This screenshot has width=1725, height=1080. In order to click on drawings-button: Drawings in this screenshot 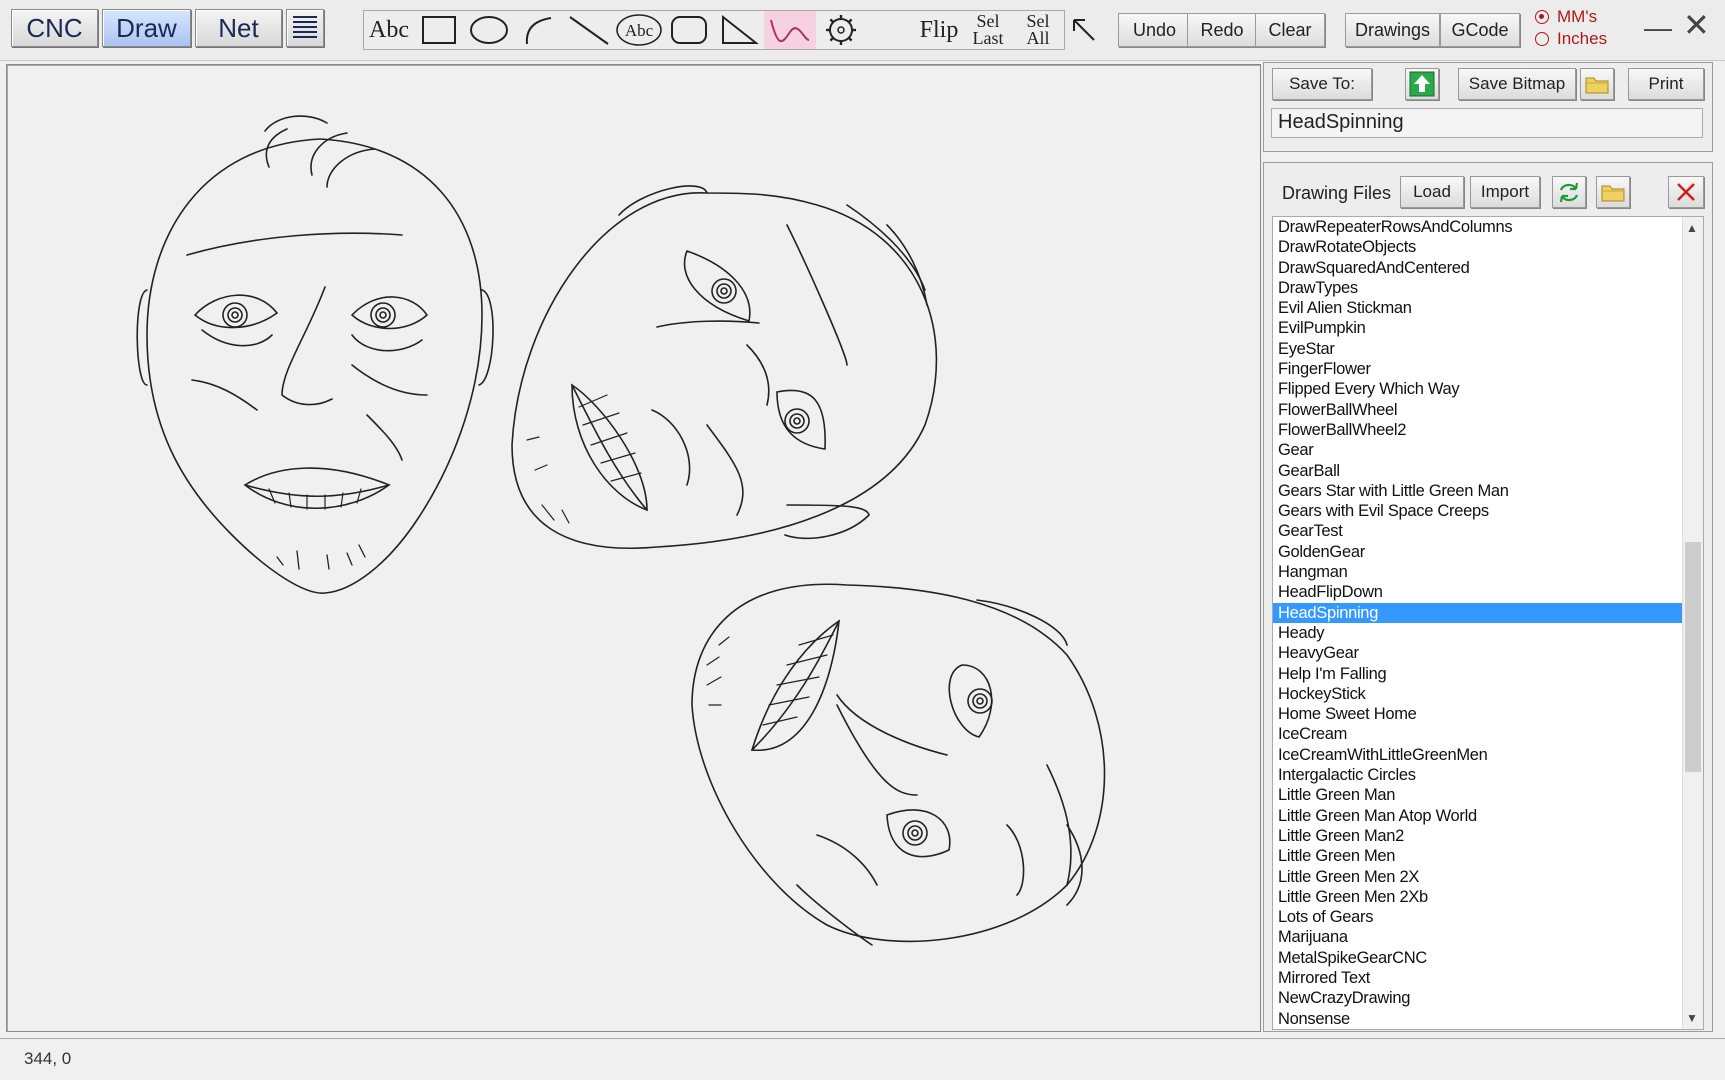, I will do `click(1392, 30)`.